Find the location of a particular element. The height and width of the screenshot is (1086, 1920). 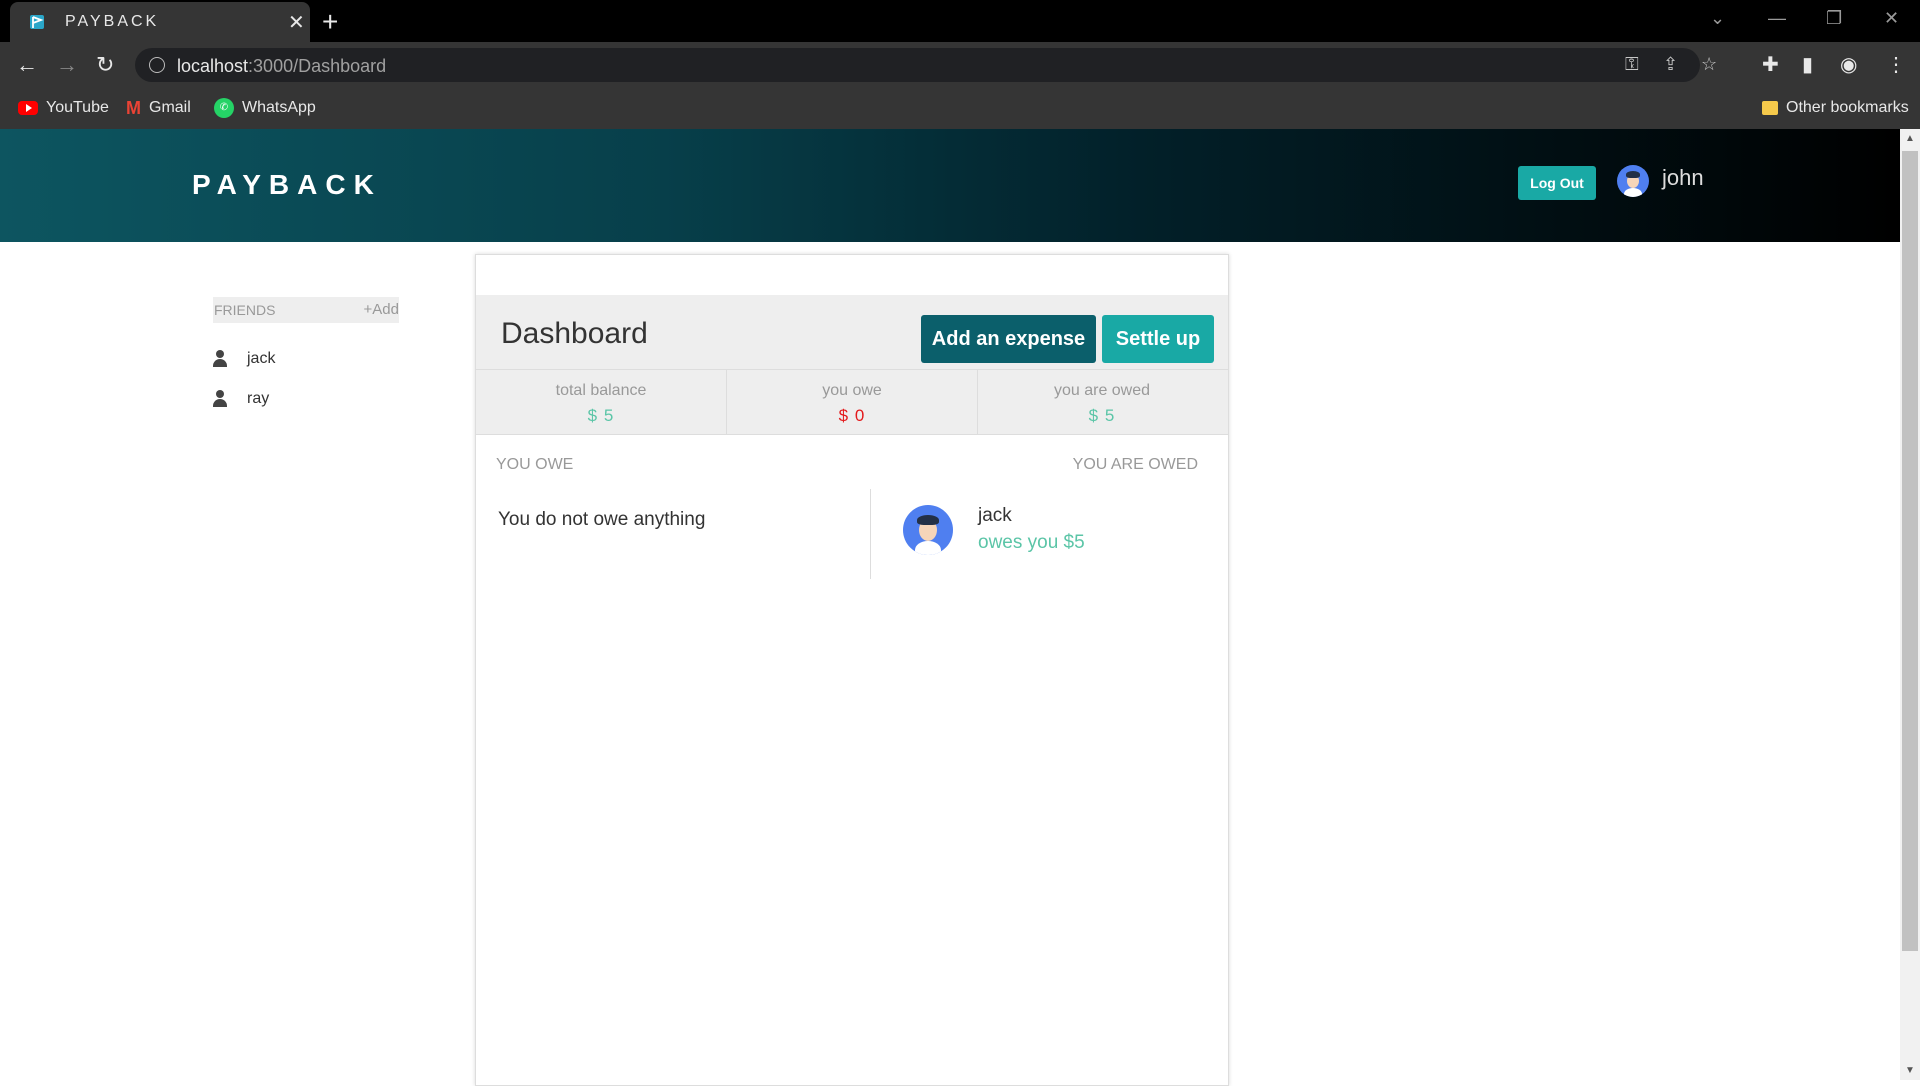

friend-avatar-jack is located at coordinates (928, 530).